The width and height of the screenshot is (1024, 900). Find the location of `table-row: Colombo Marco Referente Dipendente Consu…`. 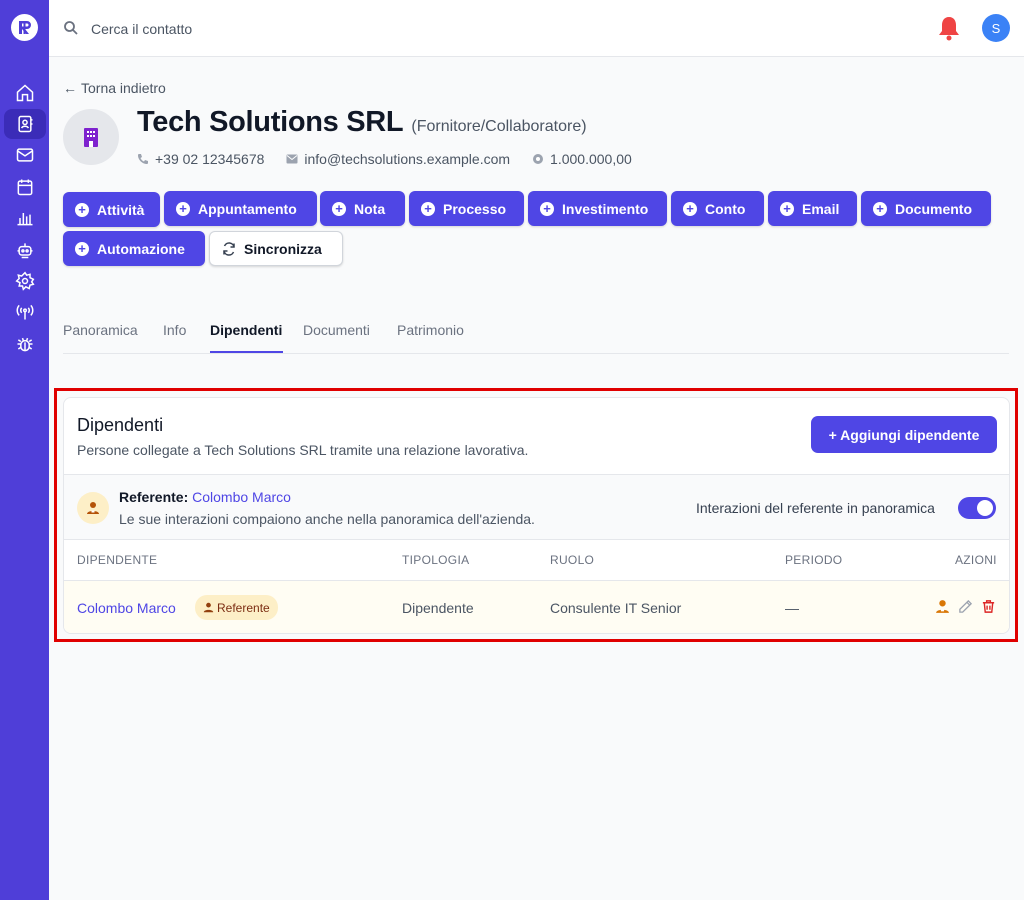

table-row: Colombo Marco Referente Dipendente Consu… is located at coordinates (536, 607).